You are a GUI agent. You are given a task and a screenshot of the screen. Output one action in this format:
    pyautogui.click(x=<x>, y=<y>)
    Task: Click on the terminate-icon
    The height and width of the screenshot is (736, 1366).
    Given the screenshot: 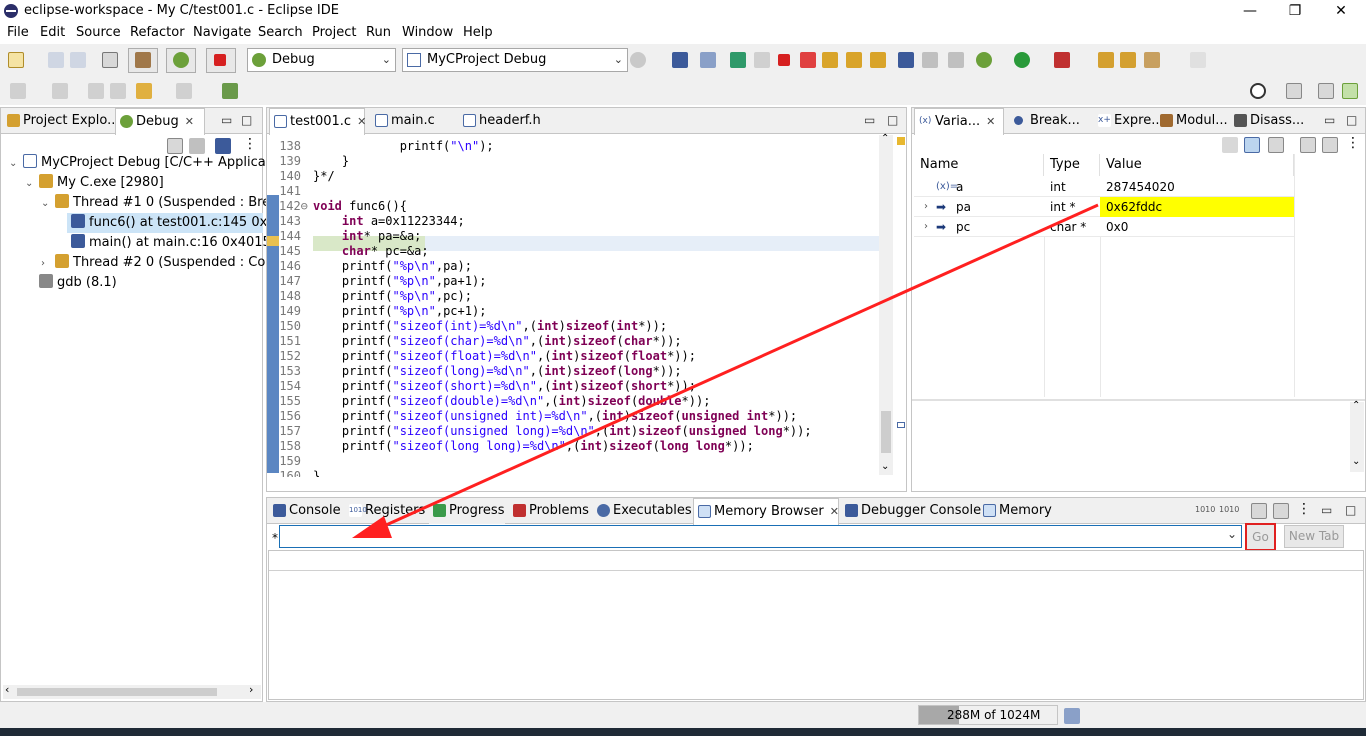 What is the action you would take?
    pyautogui.click(x=784, y=60)
    